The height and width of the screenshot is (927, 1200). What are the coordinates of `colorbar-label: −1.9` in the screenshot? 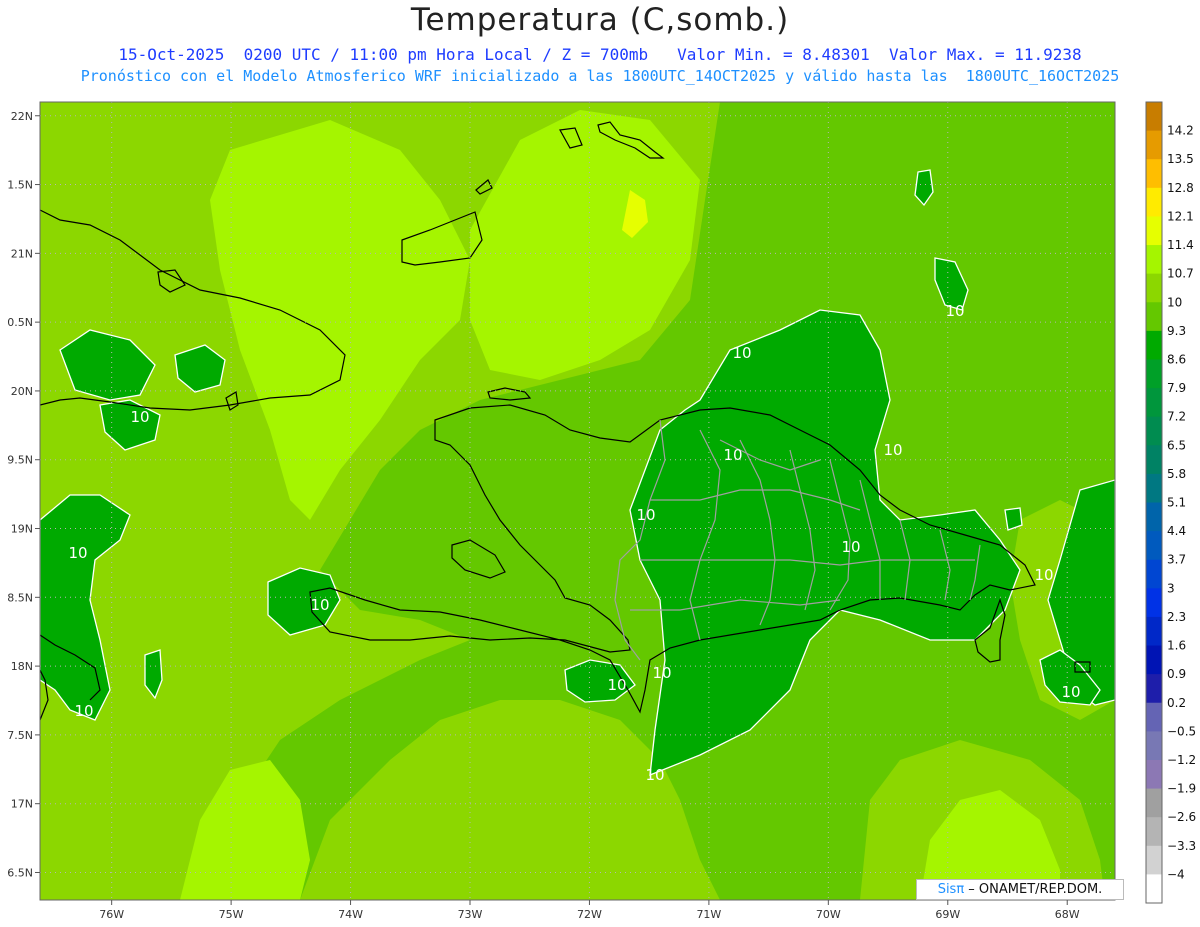 It's located at (1181, 789).